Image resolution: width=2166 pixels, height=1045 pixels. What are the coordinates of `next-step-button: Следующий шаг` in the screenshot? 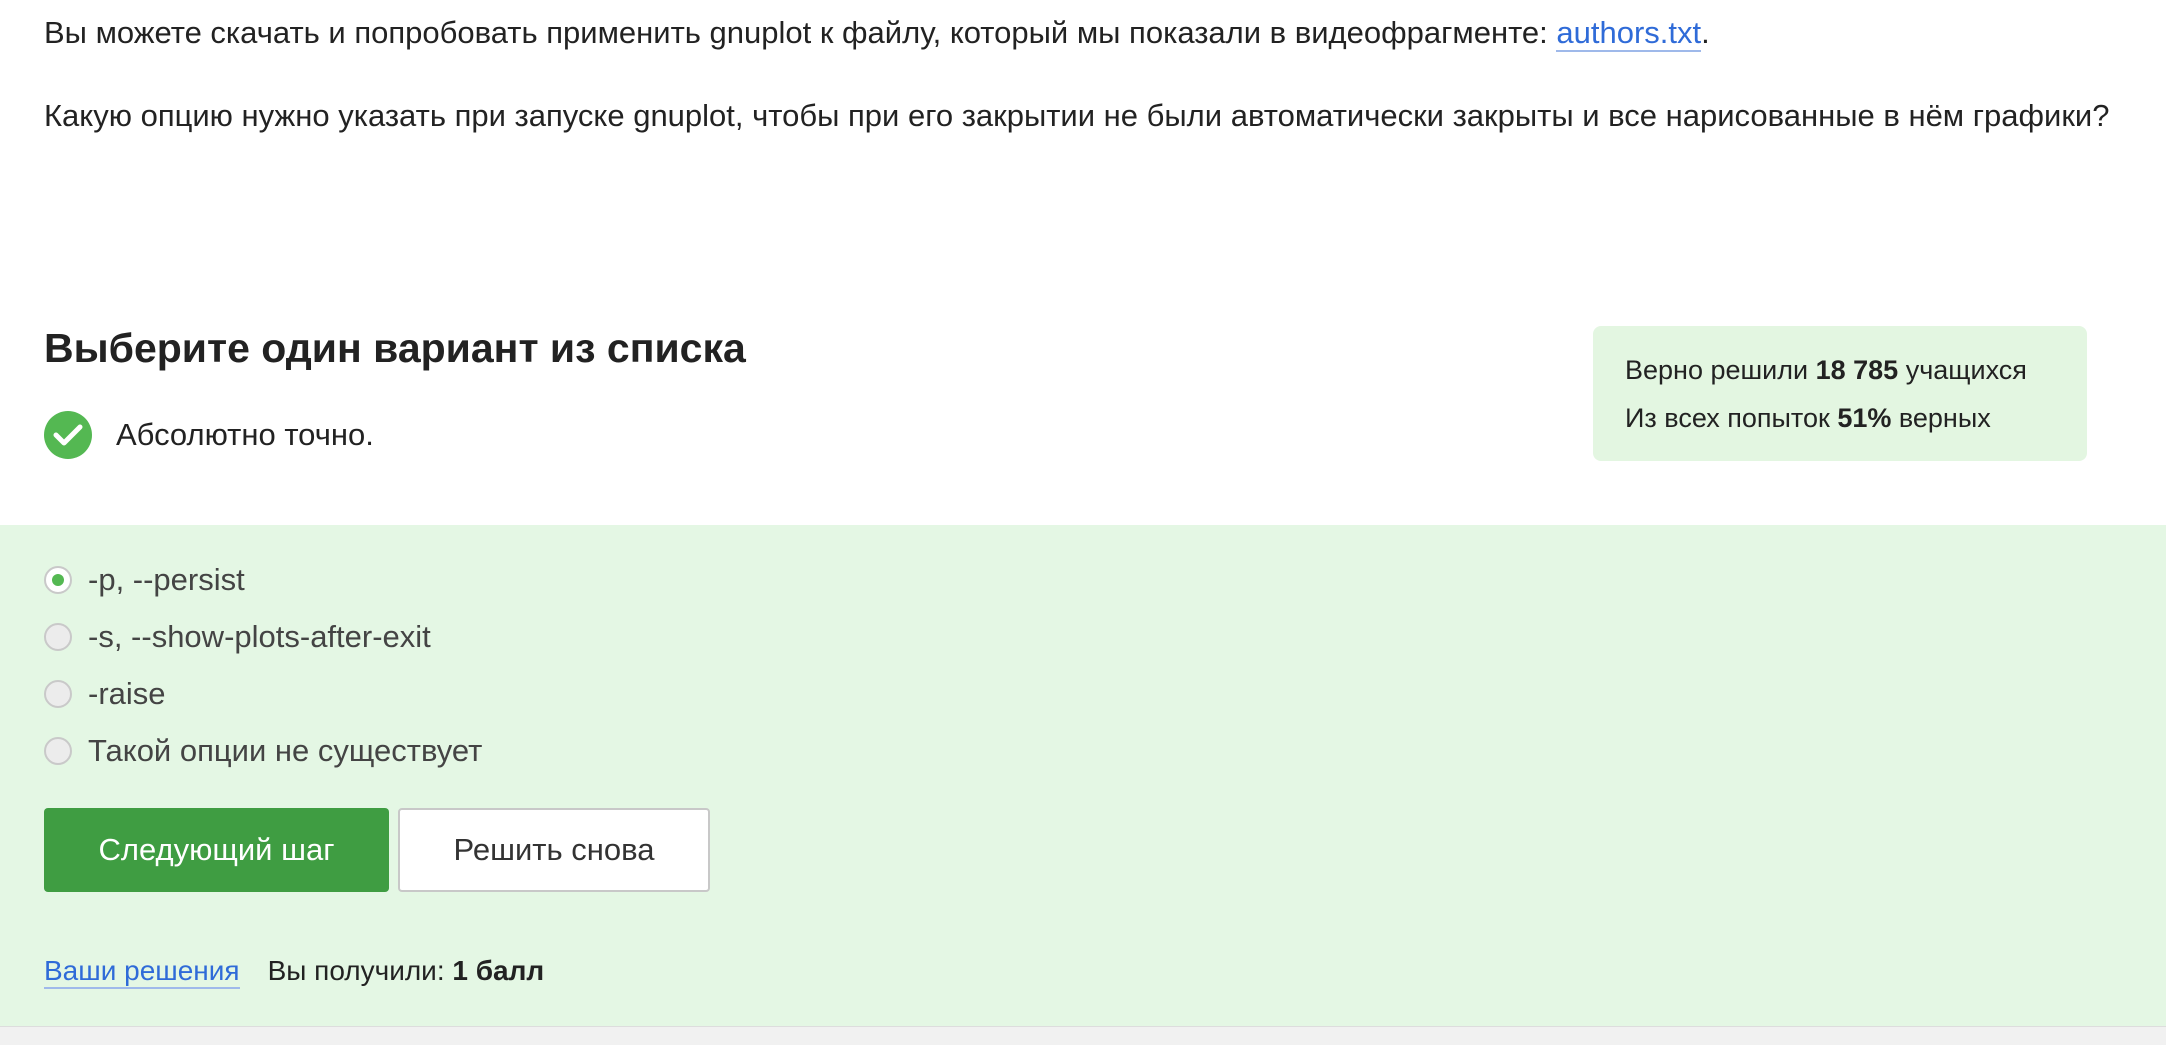 It's located at (216, 850).